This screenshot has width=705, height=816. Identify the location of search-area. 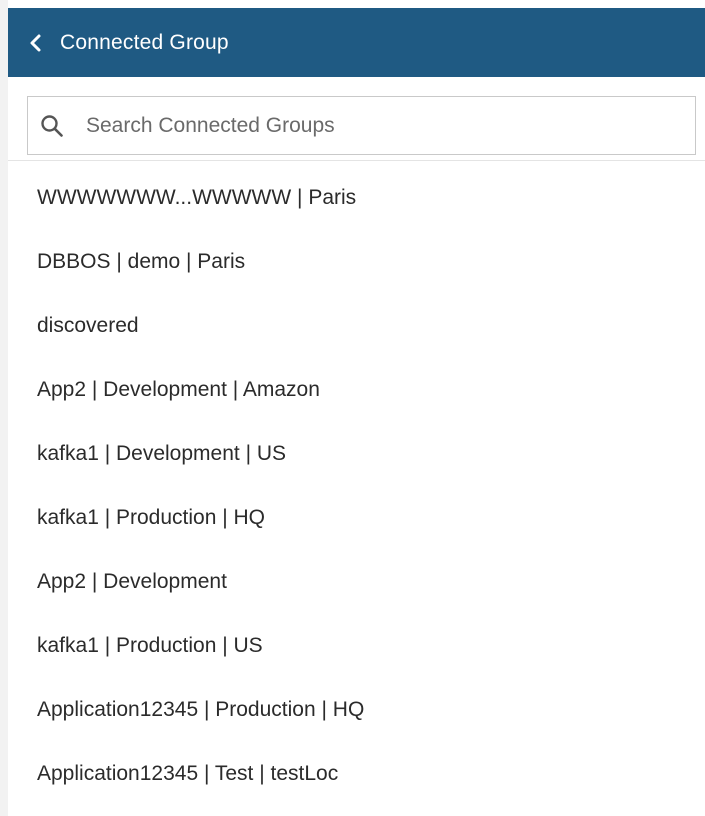
(356, 119).